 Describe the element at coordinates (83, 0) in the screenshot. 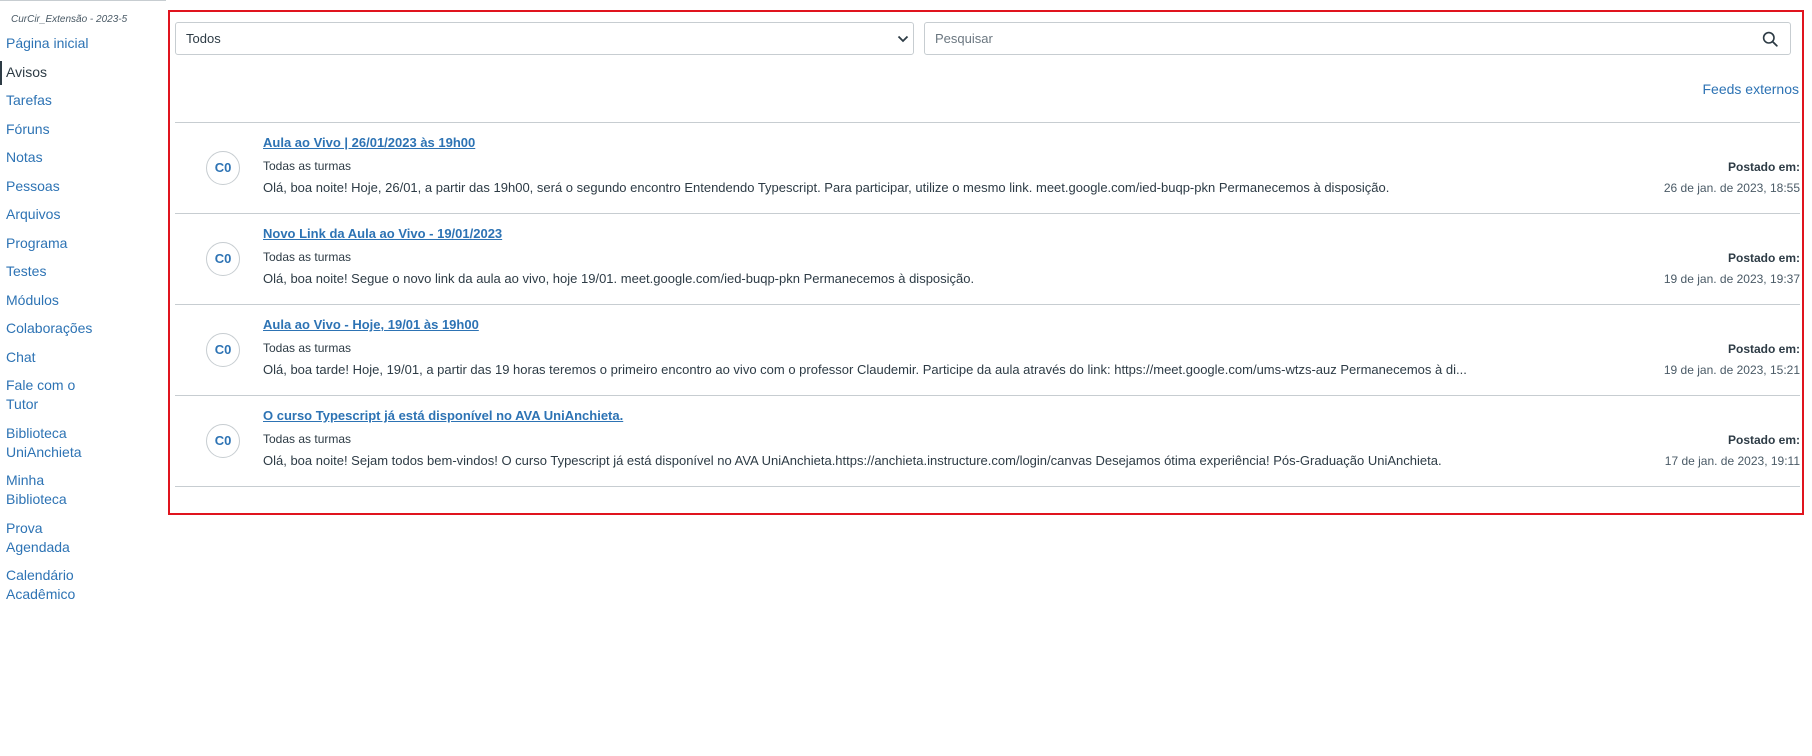

I see `top-divider` at that location.